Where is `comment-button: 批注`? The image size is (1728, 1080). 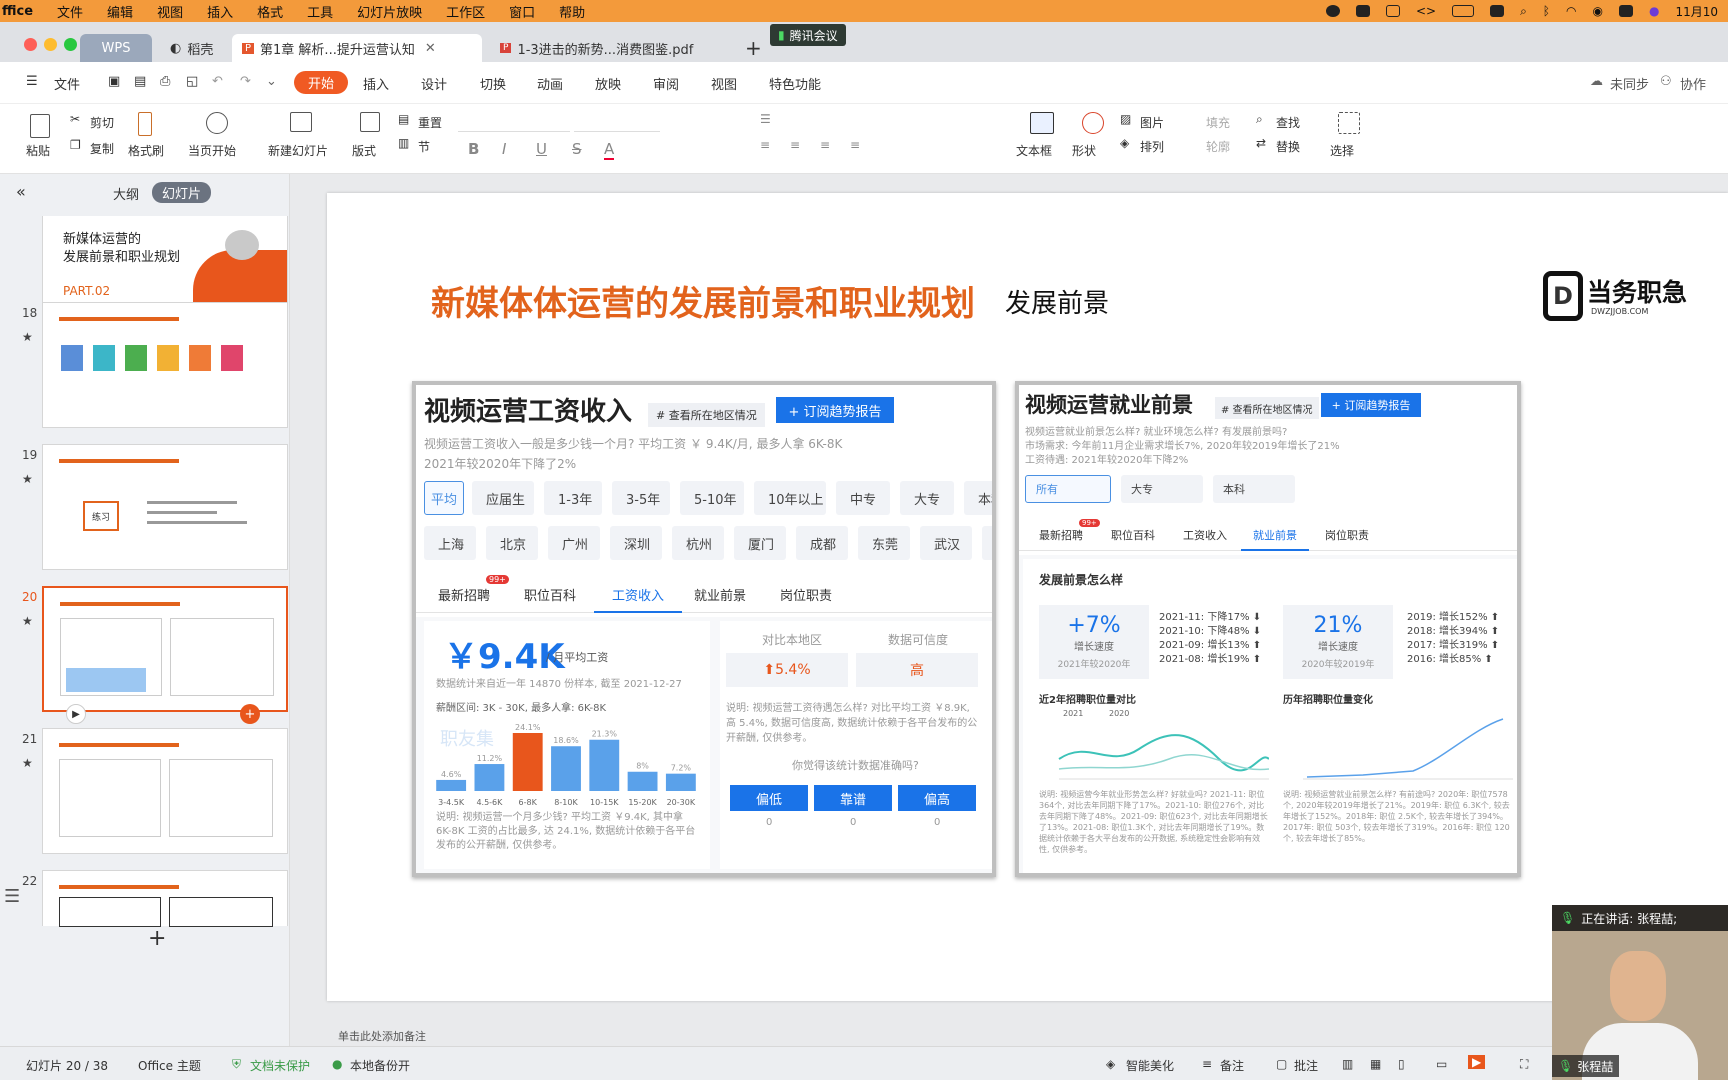 comment-button: 批注 is located at coordinates (1306, 1065).